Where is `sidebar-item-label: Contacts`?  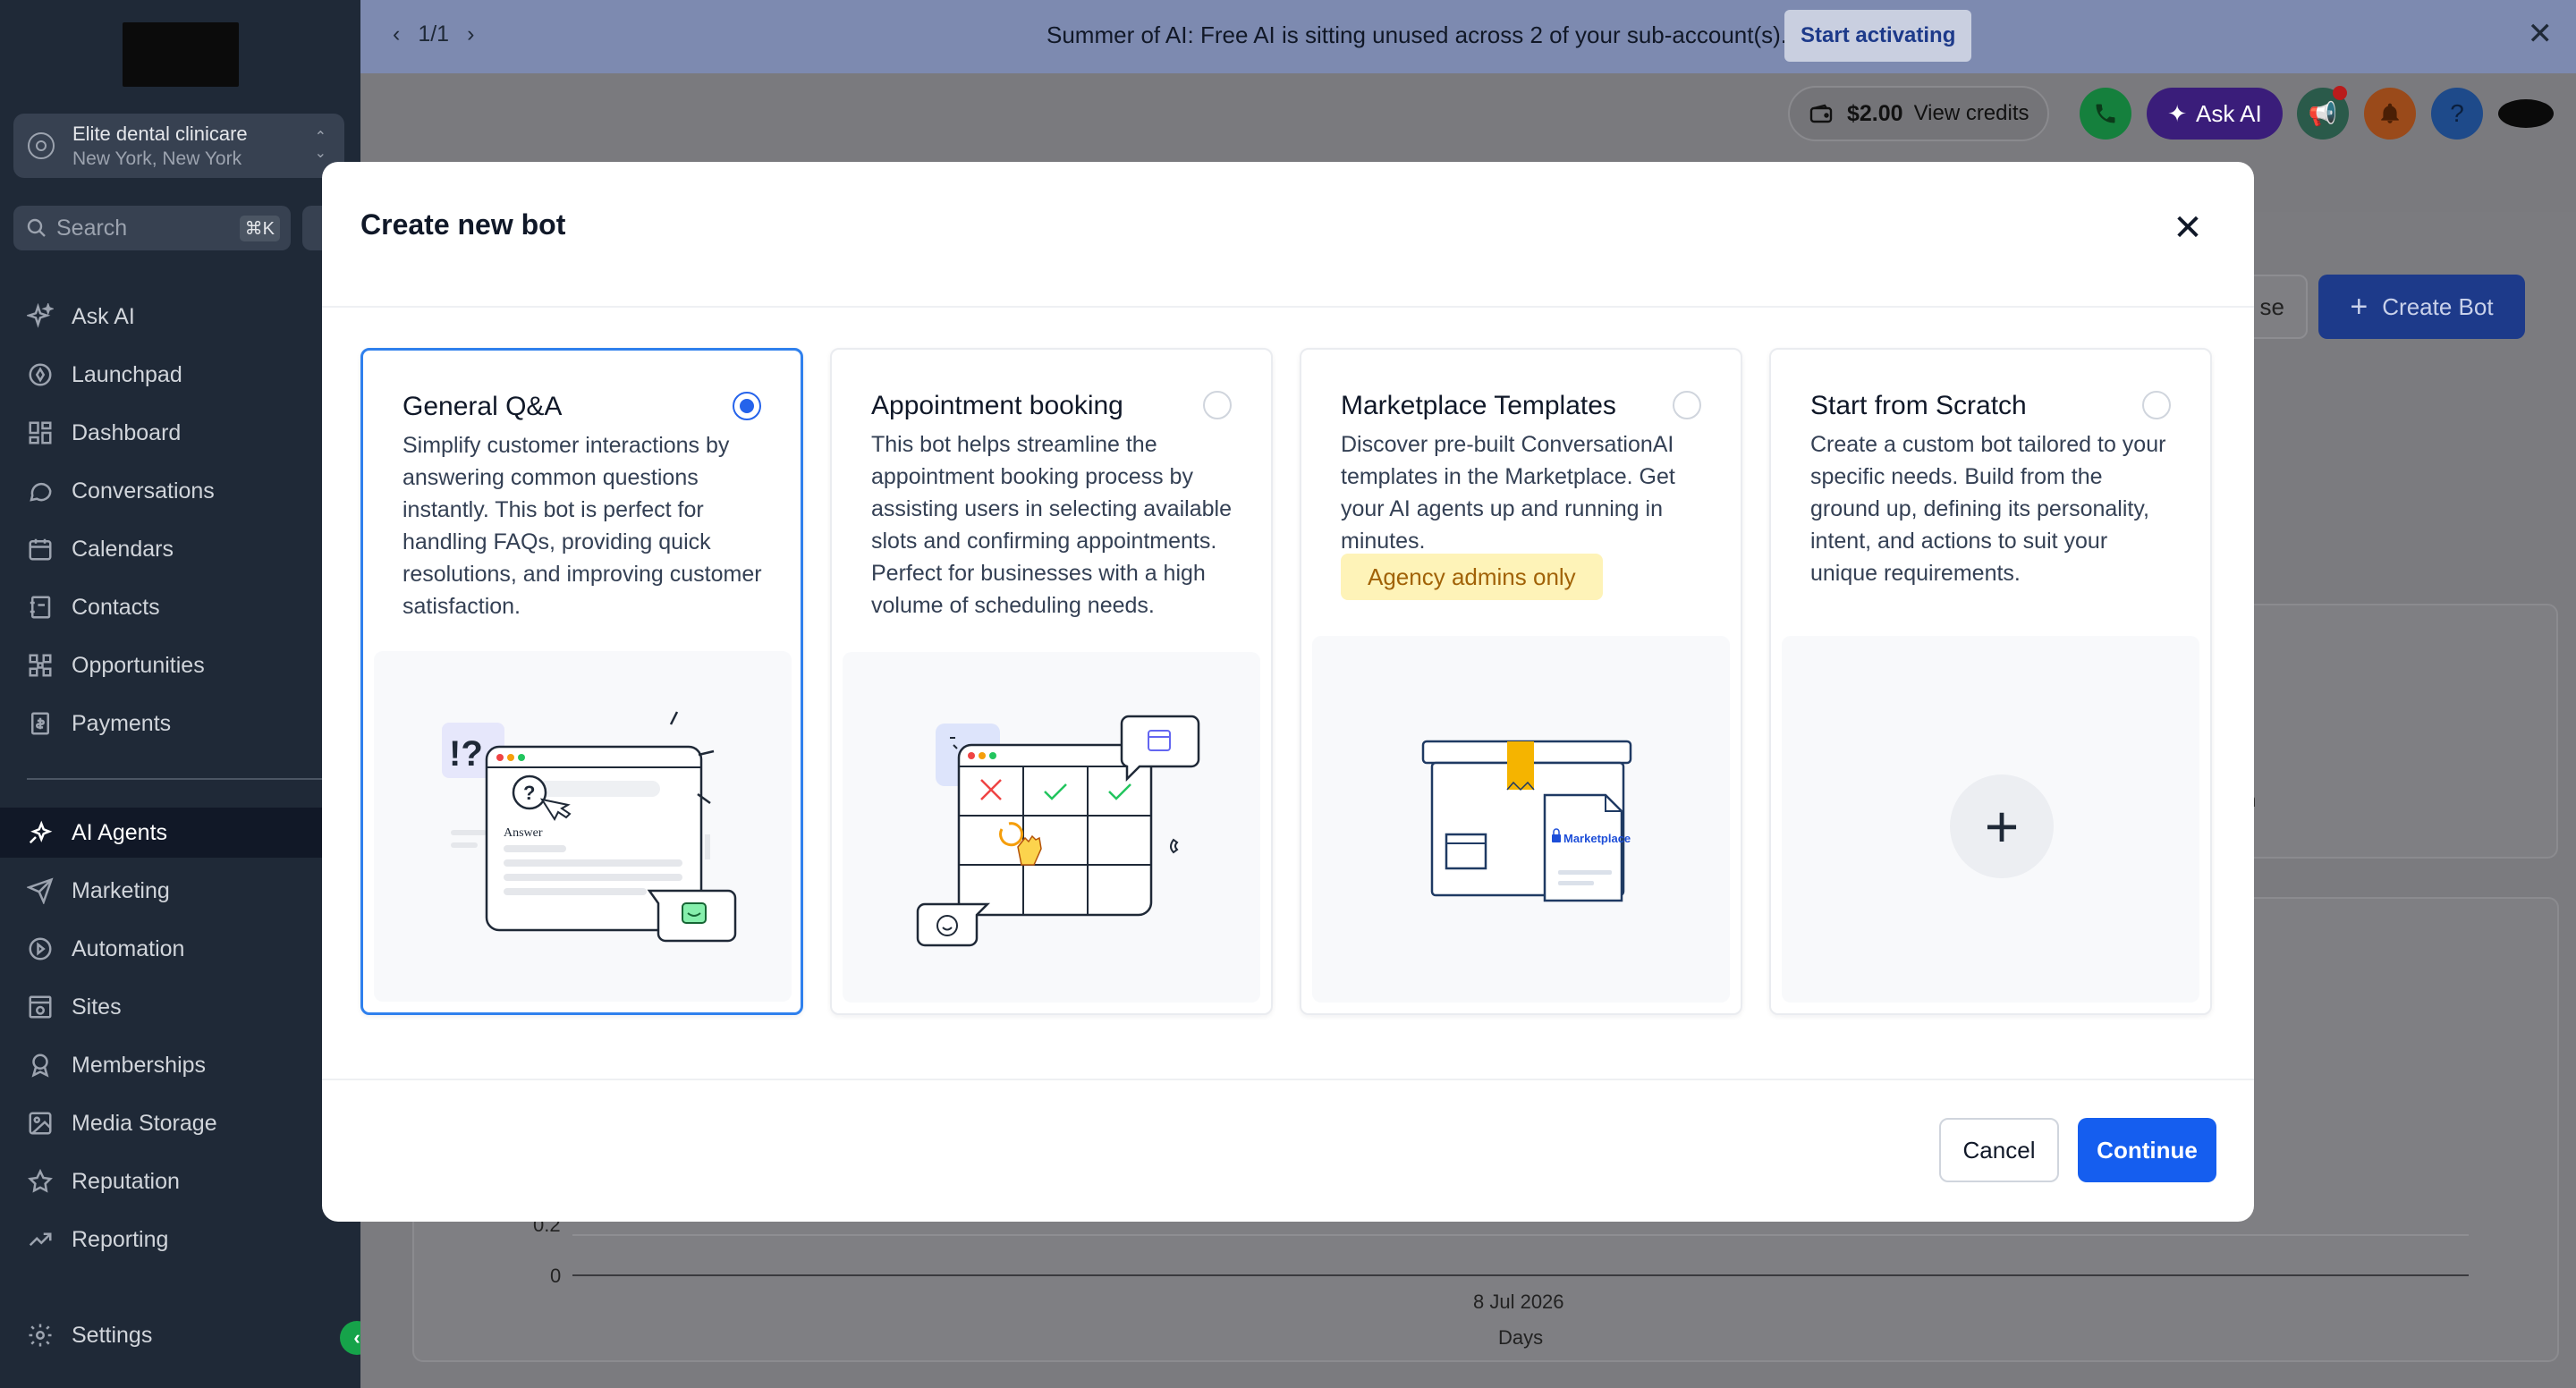 sidebar-item-label: Contacts is located at coordinates (116, 607).